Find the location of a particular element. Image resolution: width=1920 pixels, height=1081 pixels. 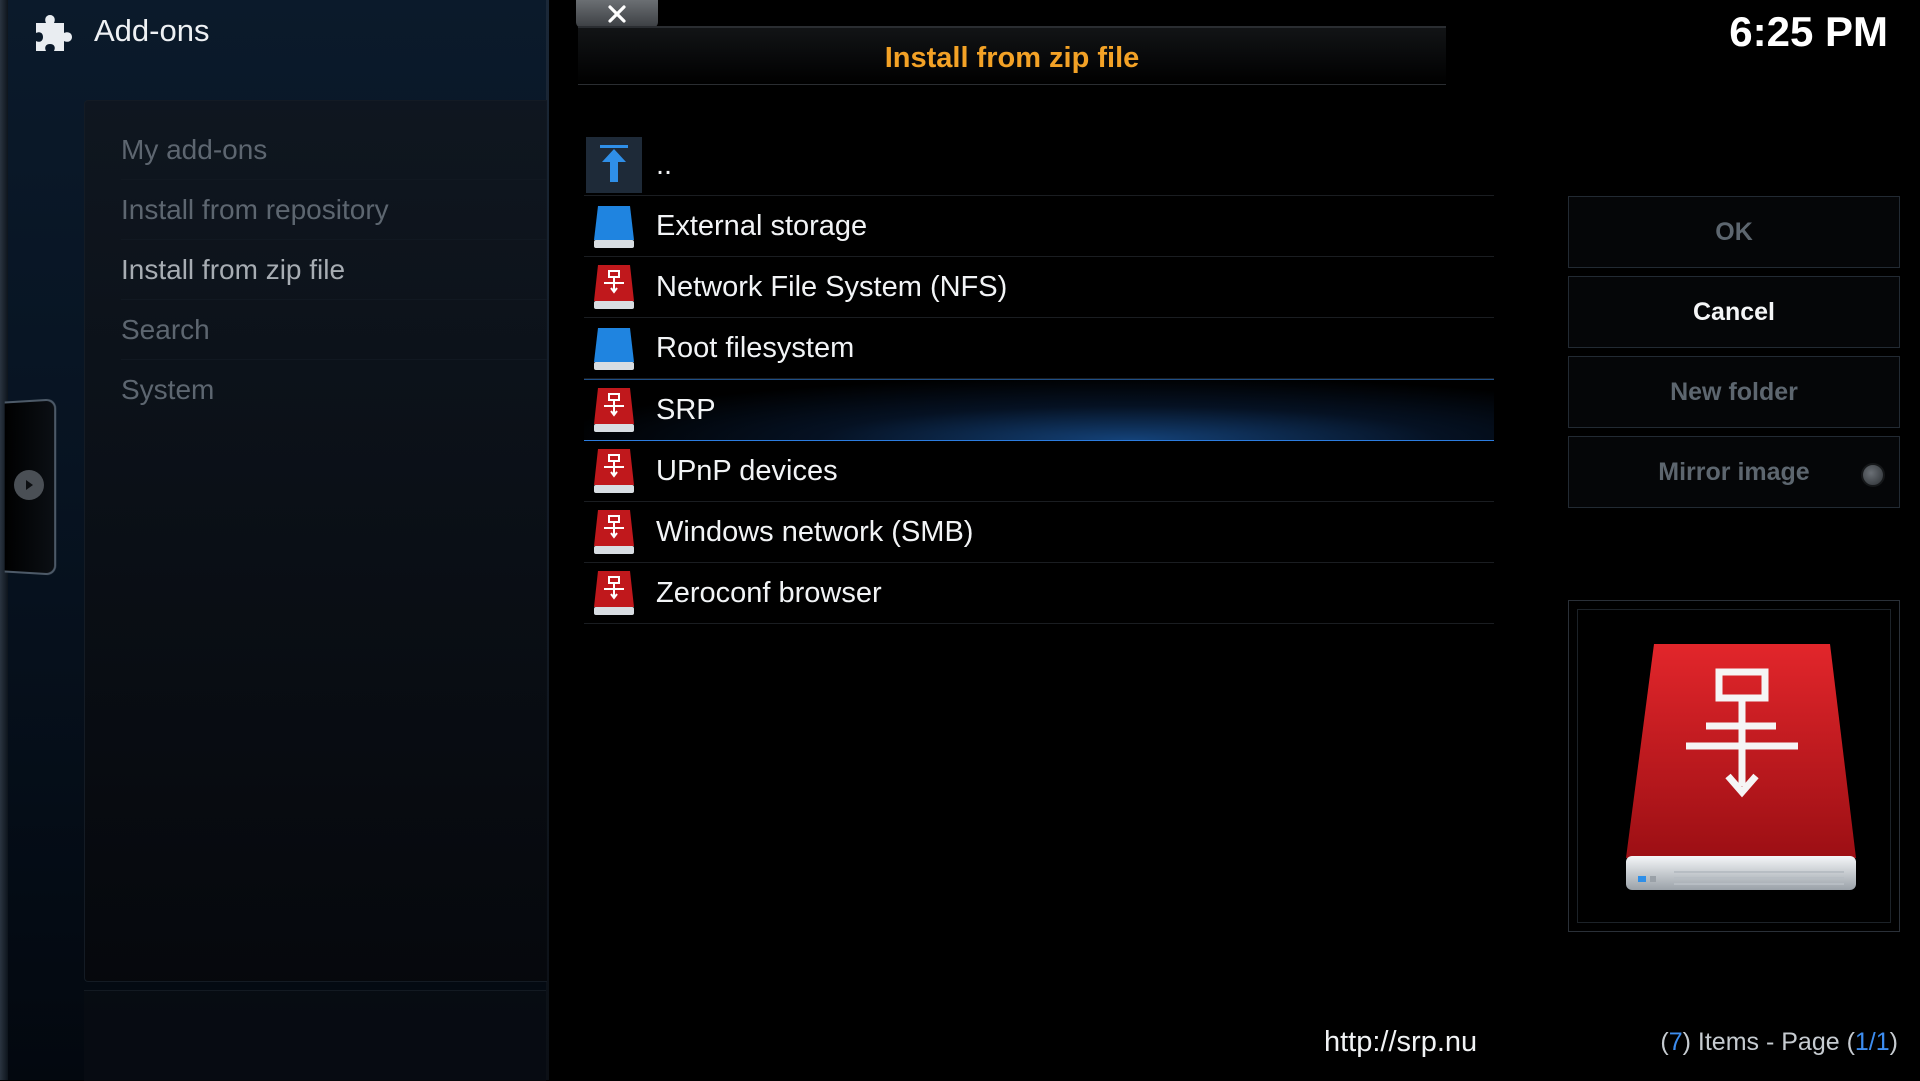

list-item-srp: SRP is located at coordinates (1039, 410).